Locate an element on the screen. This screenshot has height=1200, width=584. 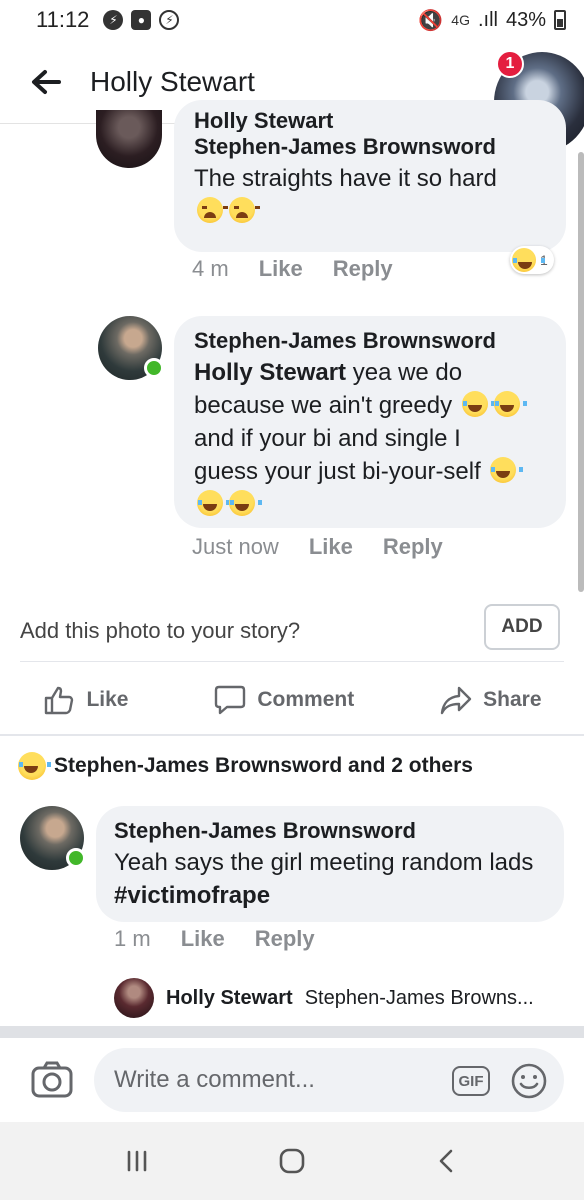
share-button-label: Share is located at coordinates (512, 699).